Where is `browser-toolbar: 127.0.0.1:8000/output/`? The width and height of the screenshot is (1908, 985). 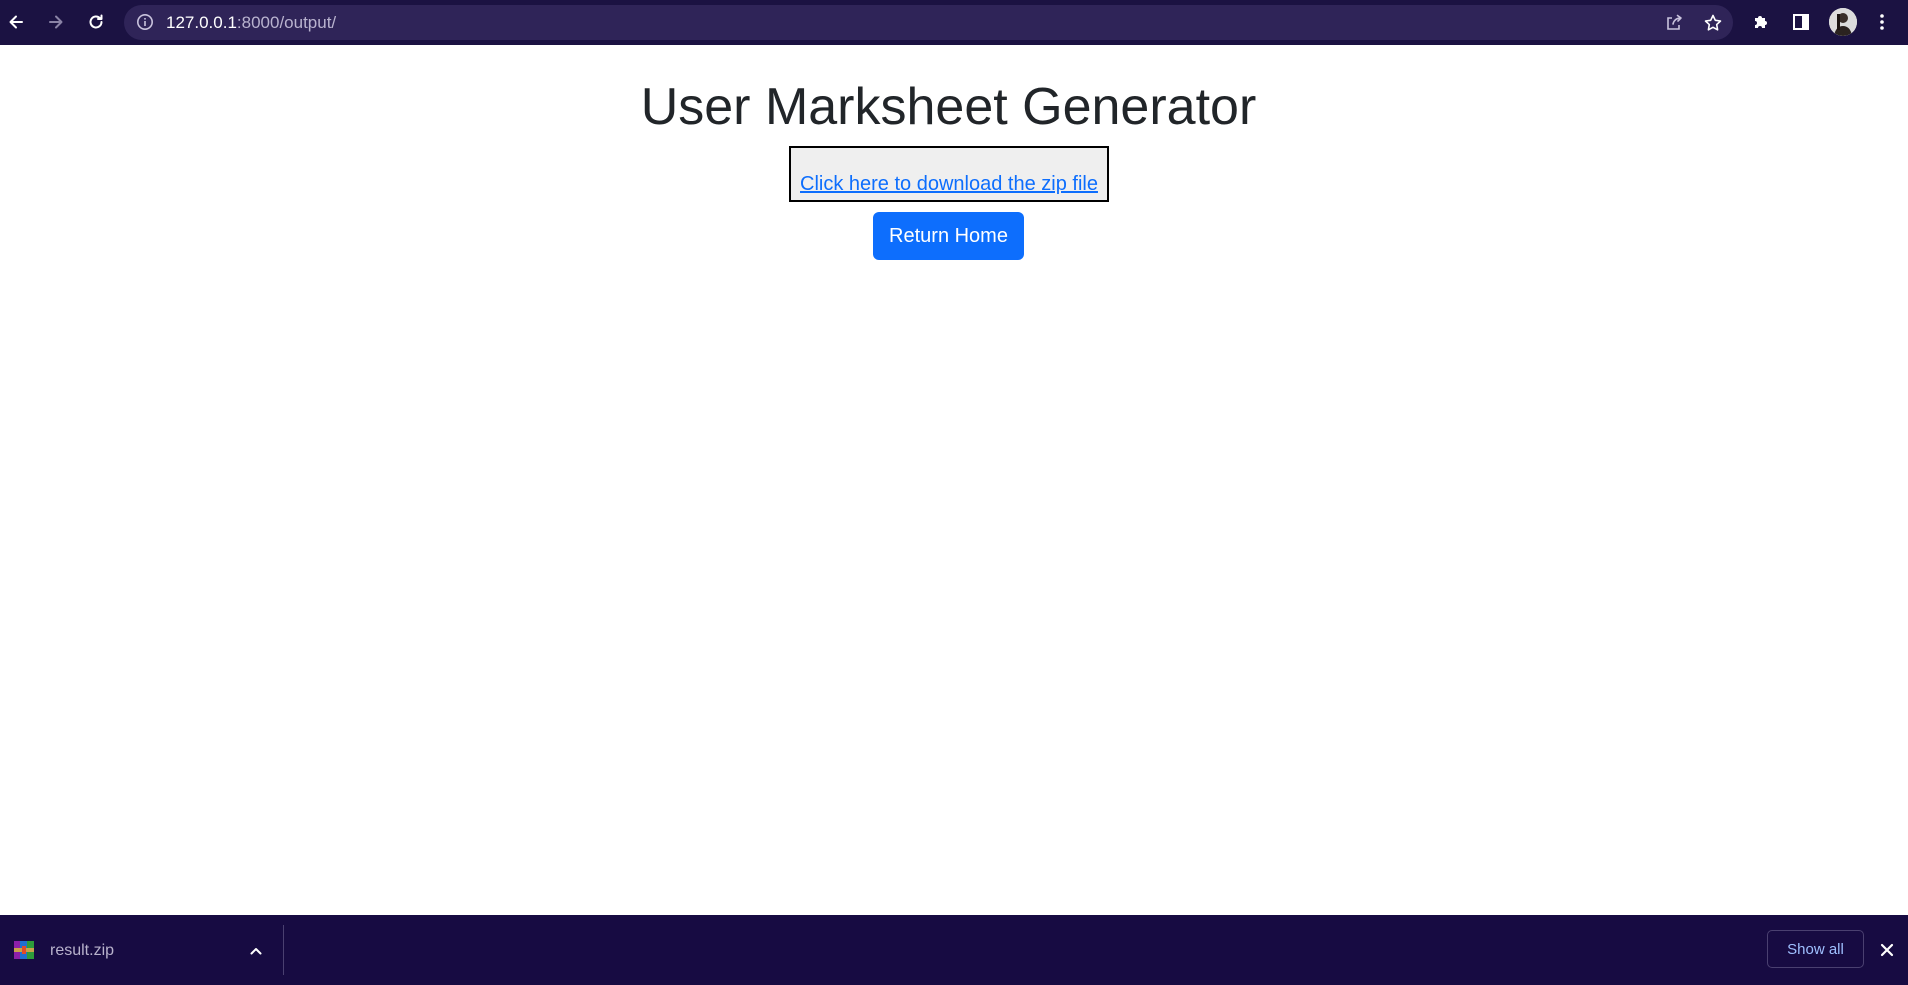
browser-toolbar: 127.0.0.1:8000/output/ is located at coordinates (954, 22).